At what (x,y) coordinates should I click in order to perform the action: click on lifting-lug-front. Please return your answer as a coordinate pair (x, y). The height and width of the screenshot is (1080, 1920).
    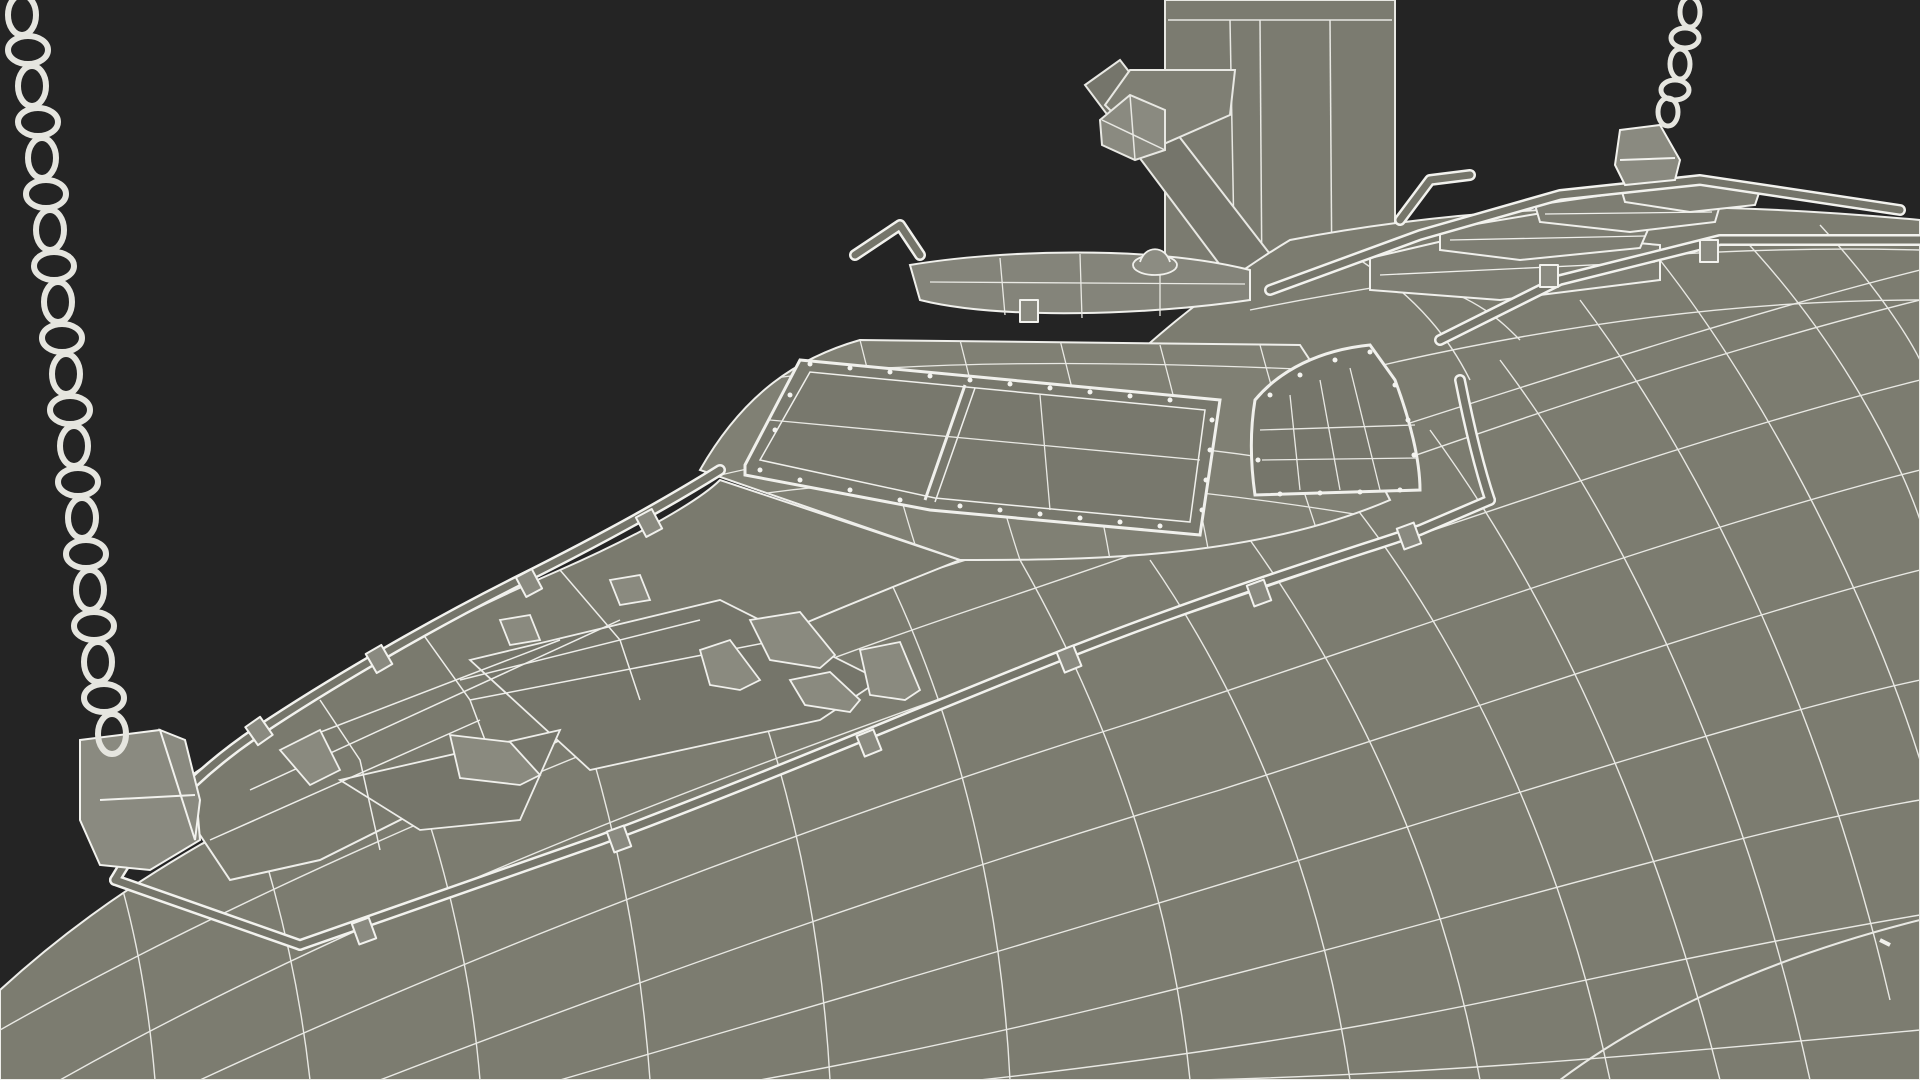
    Looking at the image, I should click on (140, 800).